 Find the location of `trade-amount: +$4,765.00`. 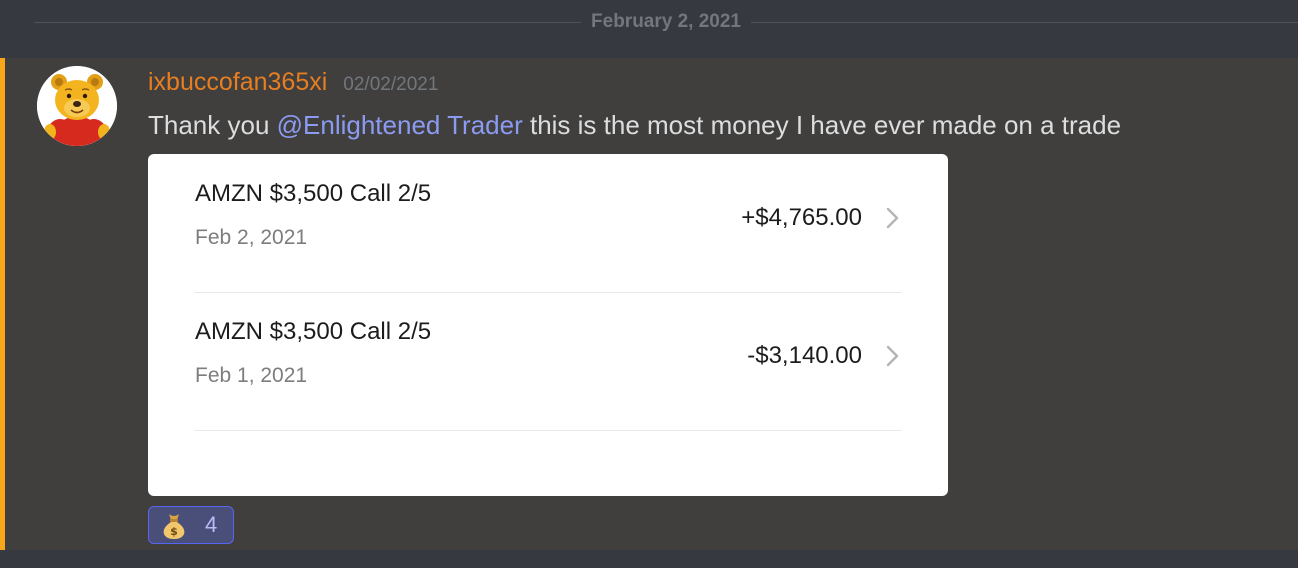

trade-amount: +$4,765.00 is located at coordinates (801, 217).